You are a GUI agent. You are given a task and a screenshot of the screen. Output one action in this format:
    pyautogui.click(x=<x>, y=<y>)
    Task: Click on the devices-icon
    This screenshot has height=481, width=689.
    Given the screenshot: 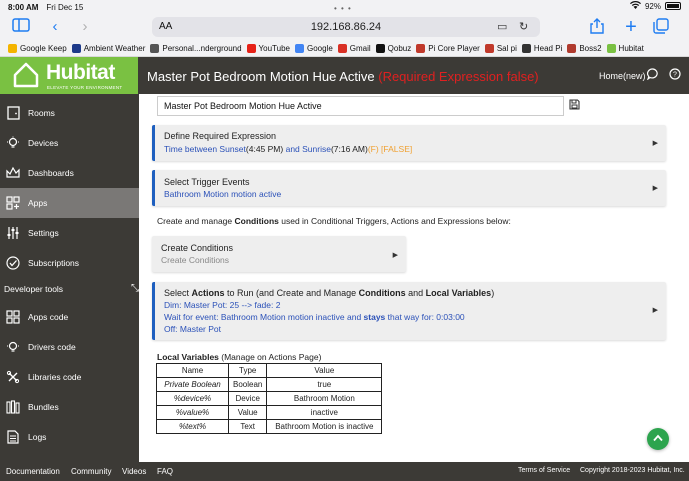 What is the action you would take?
    pyautogui.click(x=13, y=143)
    